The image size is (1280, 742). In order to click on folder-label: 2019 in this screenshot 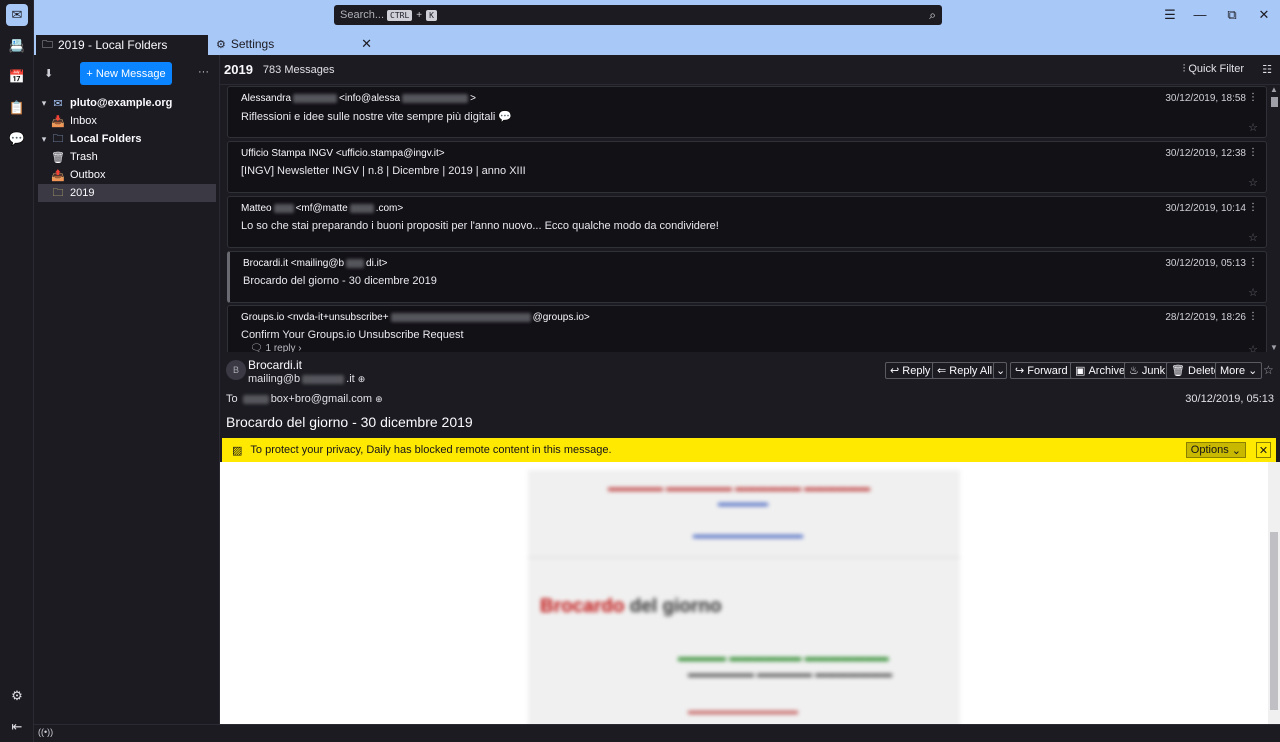, I will do `click(82, 193)`.